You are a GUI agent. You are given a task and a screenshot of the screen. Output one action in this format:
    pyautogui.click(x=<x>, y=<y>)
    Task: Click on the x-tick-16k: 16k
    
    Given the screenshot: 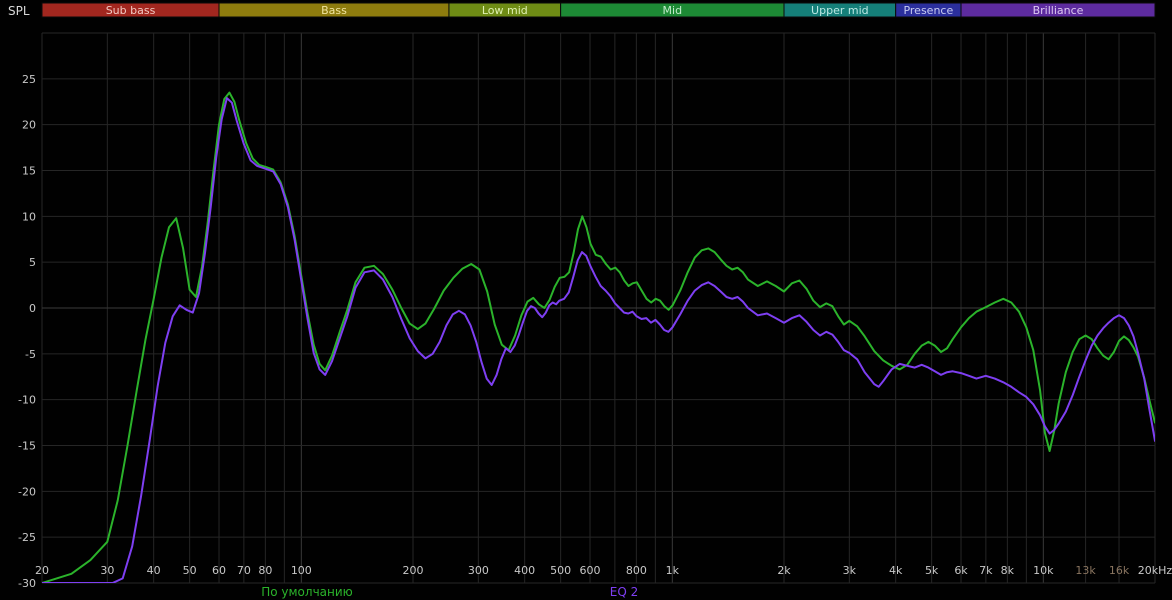 What is the action you would take?
    pyautogui.click(x=1119, y=570)
    